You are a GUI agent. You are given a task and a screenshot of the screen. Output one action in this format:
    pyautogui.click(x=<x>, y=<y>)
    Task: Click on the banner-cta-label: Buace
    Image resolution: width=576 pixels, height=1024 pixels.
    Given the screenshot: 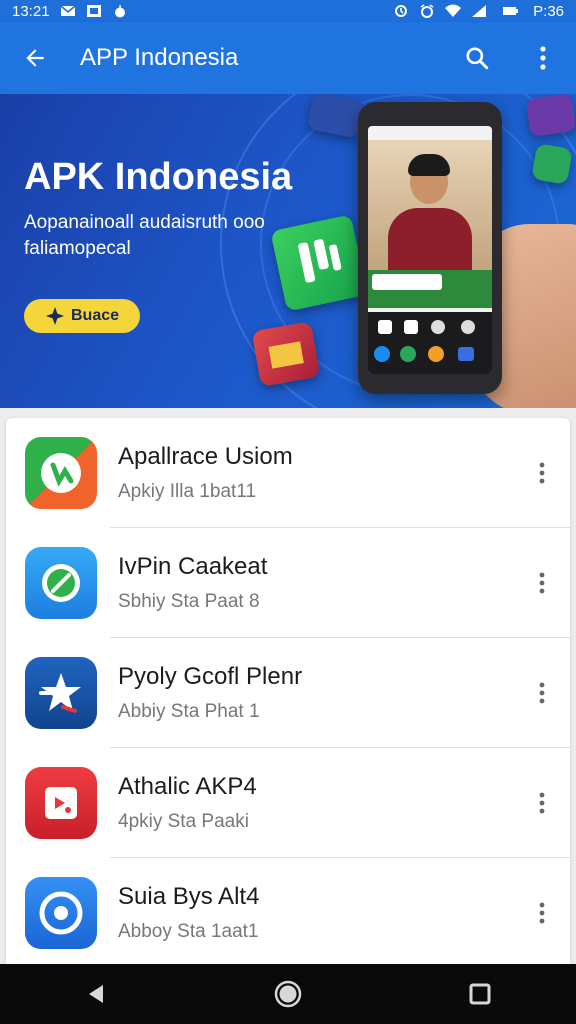 What is the action you would take?
    pyautogui.click(x=95, y=315)
    